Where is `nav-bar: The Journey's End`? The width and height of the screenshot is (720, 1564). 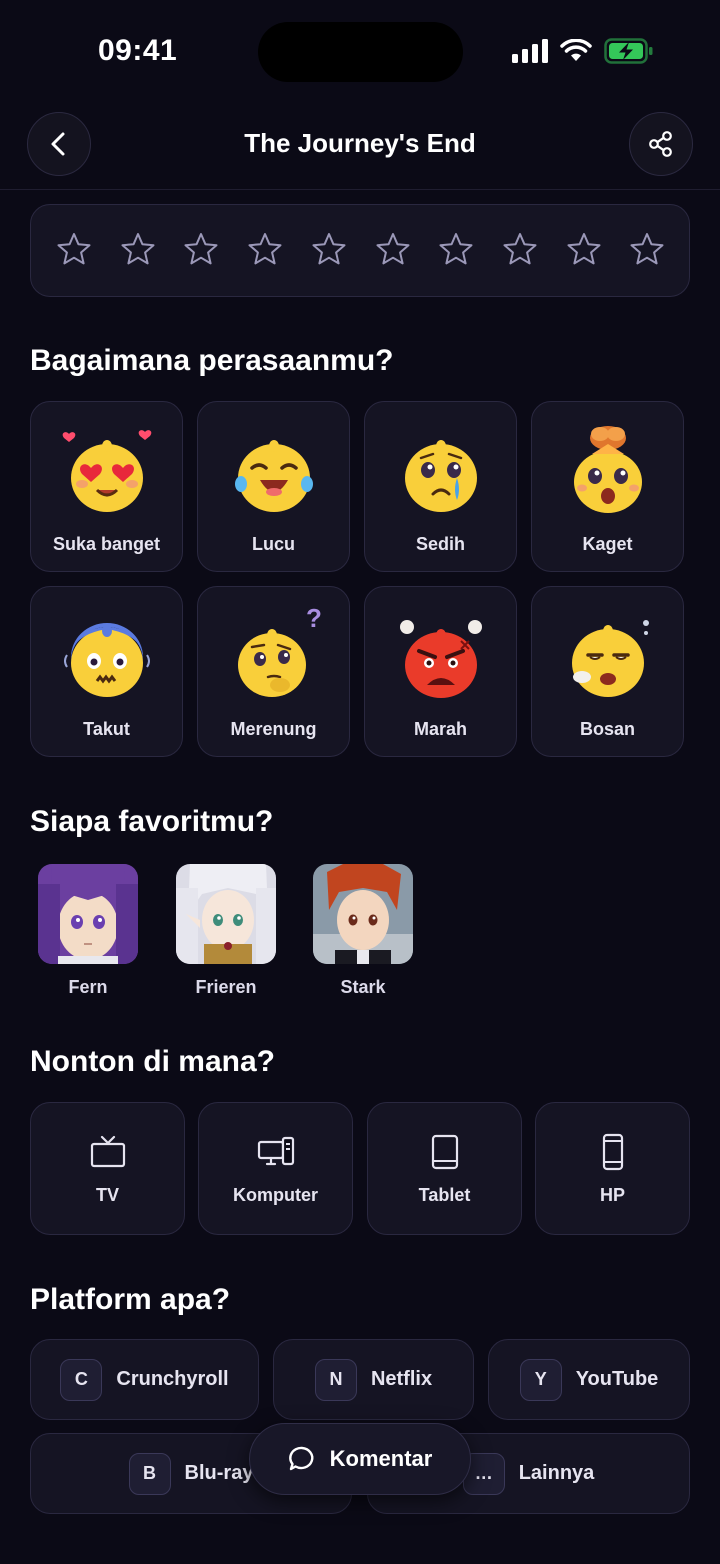
nav-bar: The Journey's End is located at coordinates (360, 145).